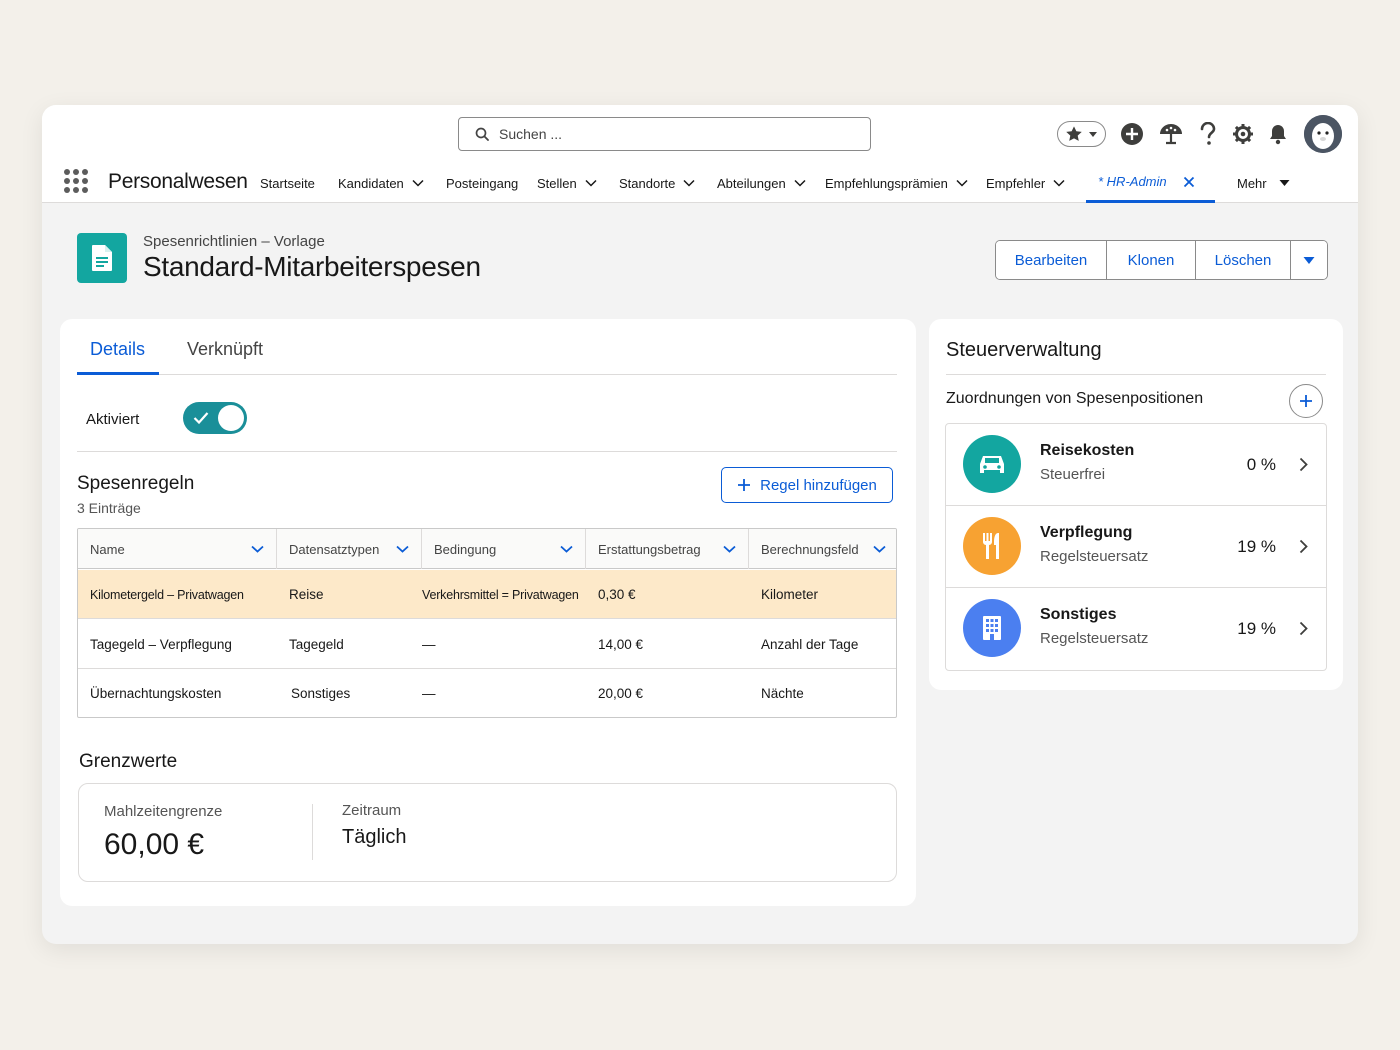 The width and height of the screenshot is (1400, 1050). Describe the element at coordinates (1309, 260) in the screenshot. I see `more-actions-button` at that location.